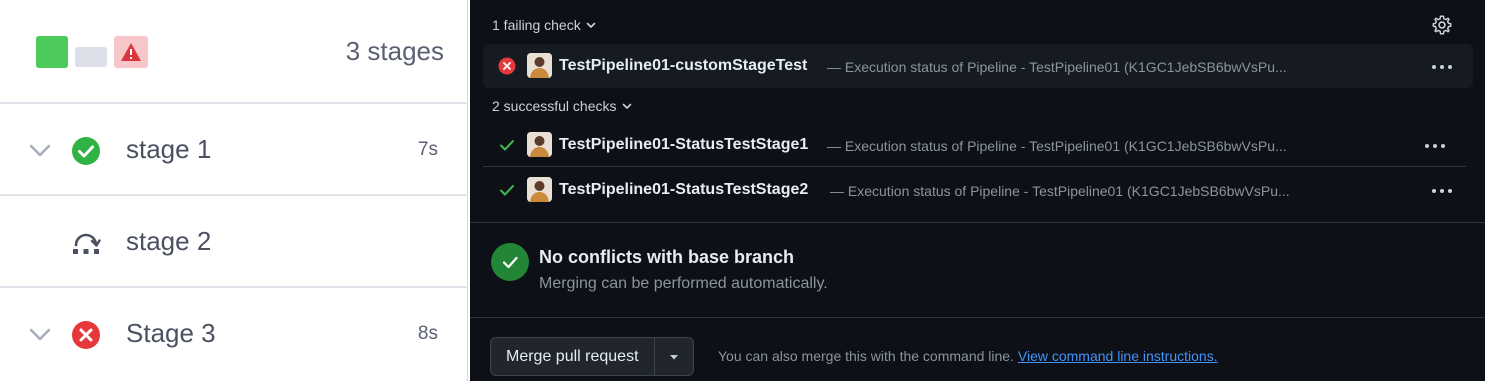  I want to click on stage-failed-chip, so click(131, 52).